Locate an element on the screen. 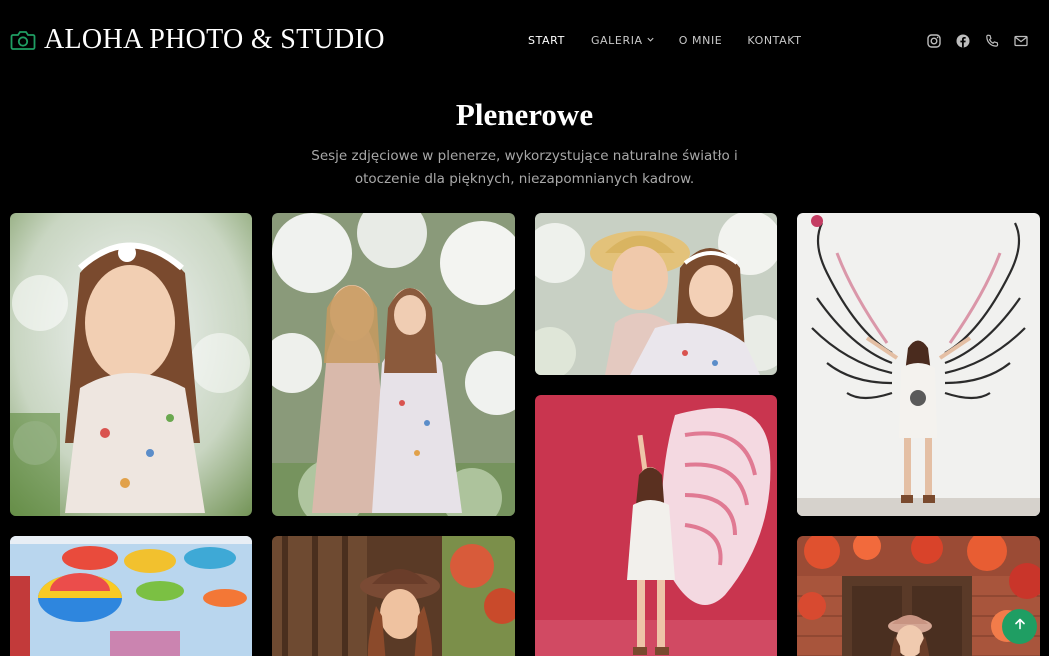  brand-logo: ALOHA PHOTO & STUDIO is located at coordinates (197, 40).